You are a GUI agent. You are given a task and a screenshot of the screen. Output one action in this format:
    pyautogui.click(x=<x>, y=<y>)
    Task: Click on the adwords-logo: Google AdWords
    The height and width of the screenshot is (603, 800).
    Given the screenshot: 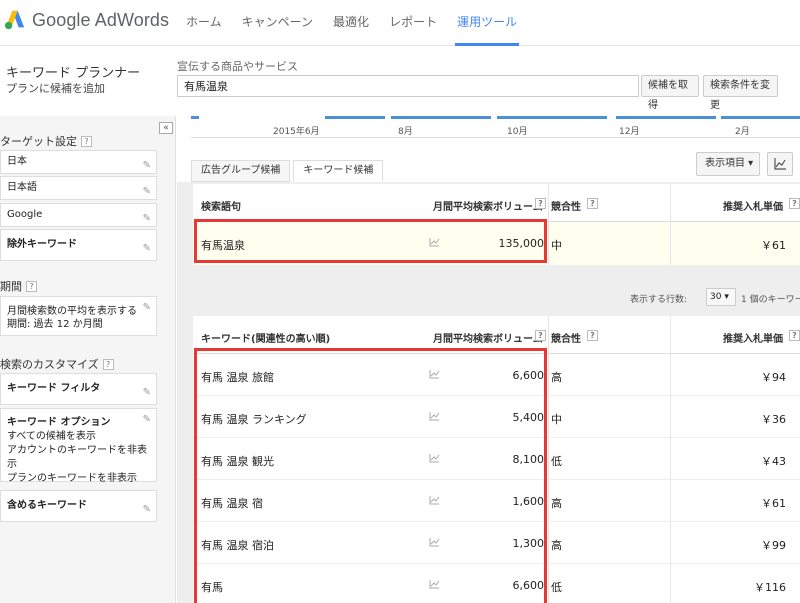 What is the action you would take?
    pyautogui.click(x=86, y=20)
    